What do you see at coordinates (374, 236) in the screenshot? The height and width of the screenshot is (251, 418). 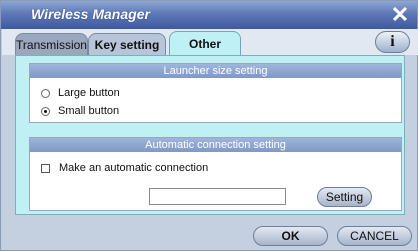 I see `cancel-button: CANCEL` at bounding box center [374, 236].